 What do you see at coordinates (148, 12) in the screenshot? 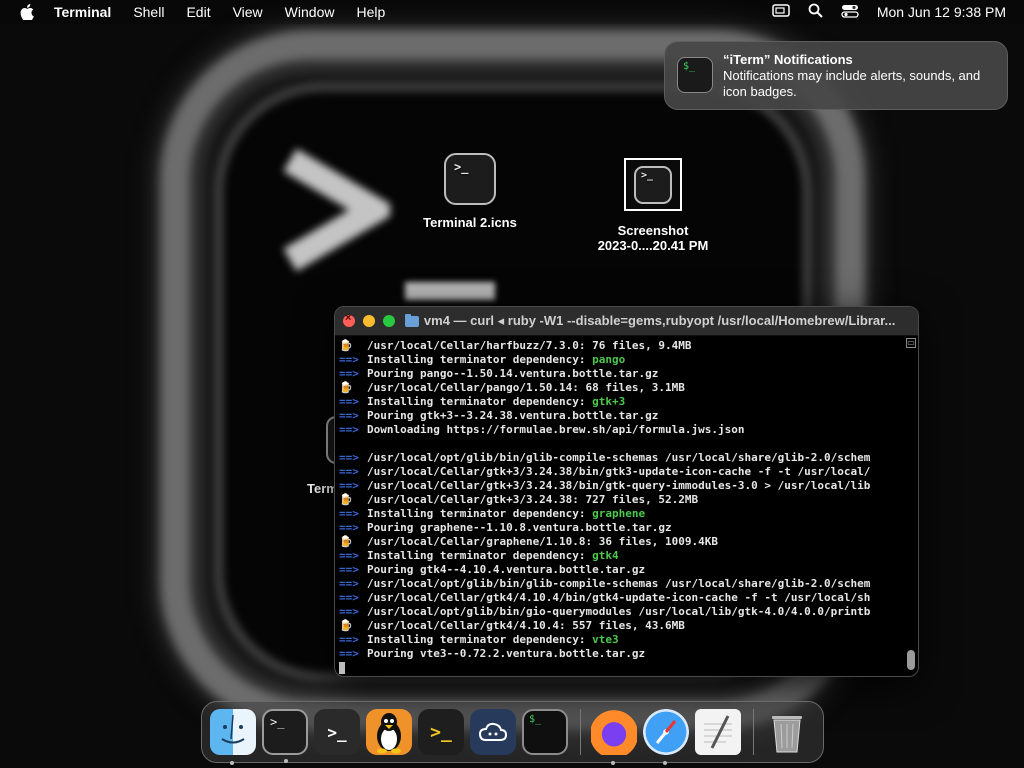
I see `menu-shell: Shell` at bounding box center [148, 12].